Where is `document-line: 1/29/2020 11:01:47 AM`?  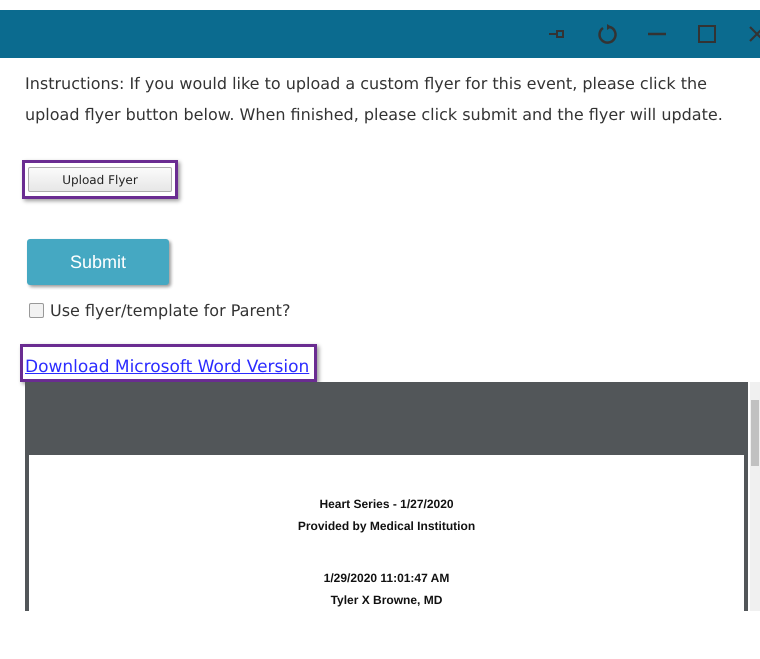 document-line: 1/29/2020 11:01:47 AM is located at coordinates (386, 578).